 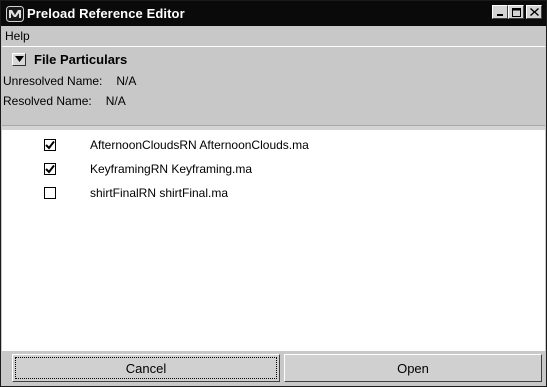 What do you see at coordinates (500, 12) in the screenshot?
I see `minimize-button` at bounding box center [500, 12].